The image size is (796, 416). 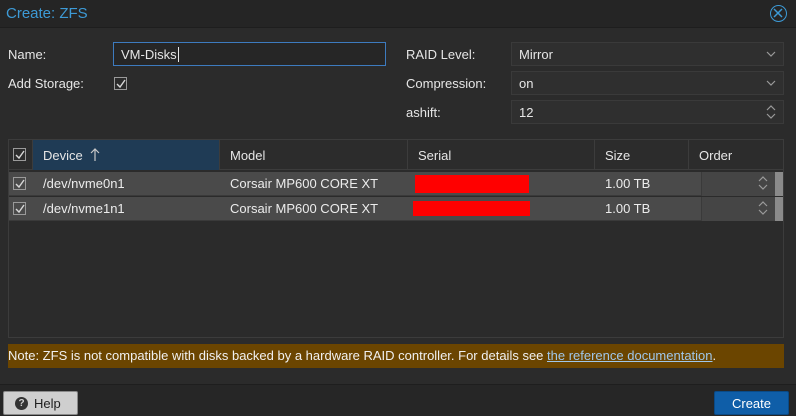 I want to click on dialog-title: Create: ZFS, so click(x=47, y=13).